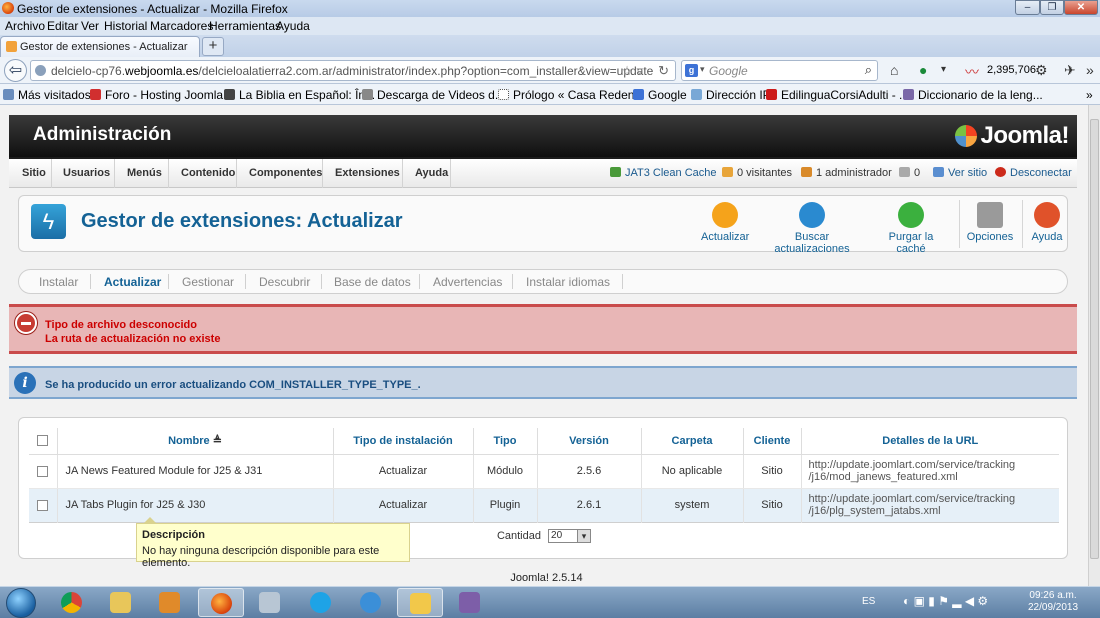  I want to click on tab-instalar-idiomas: Instalar idiomas, so click(568, 282).